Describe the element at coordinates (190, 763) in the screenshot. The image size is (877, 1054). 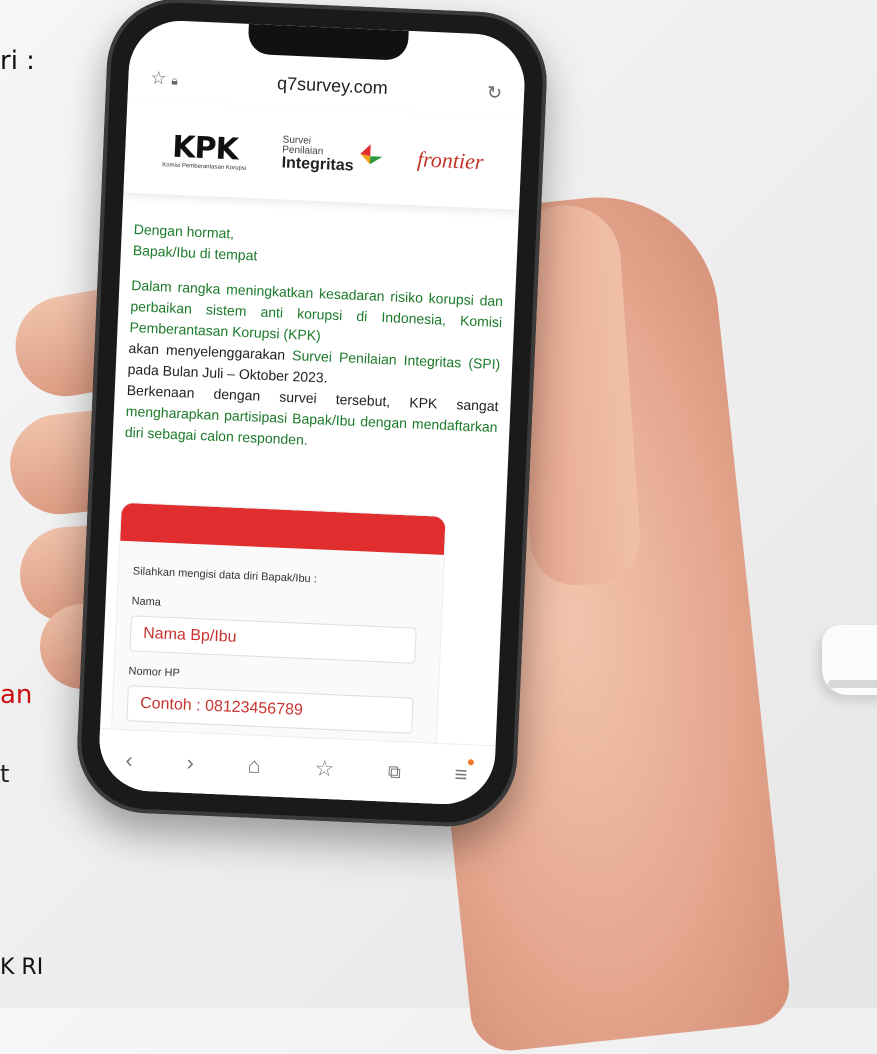
I see `forward-icon: ›` at that location.